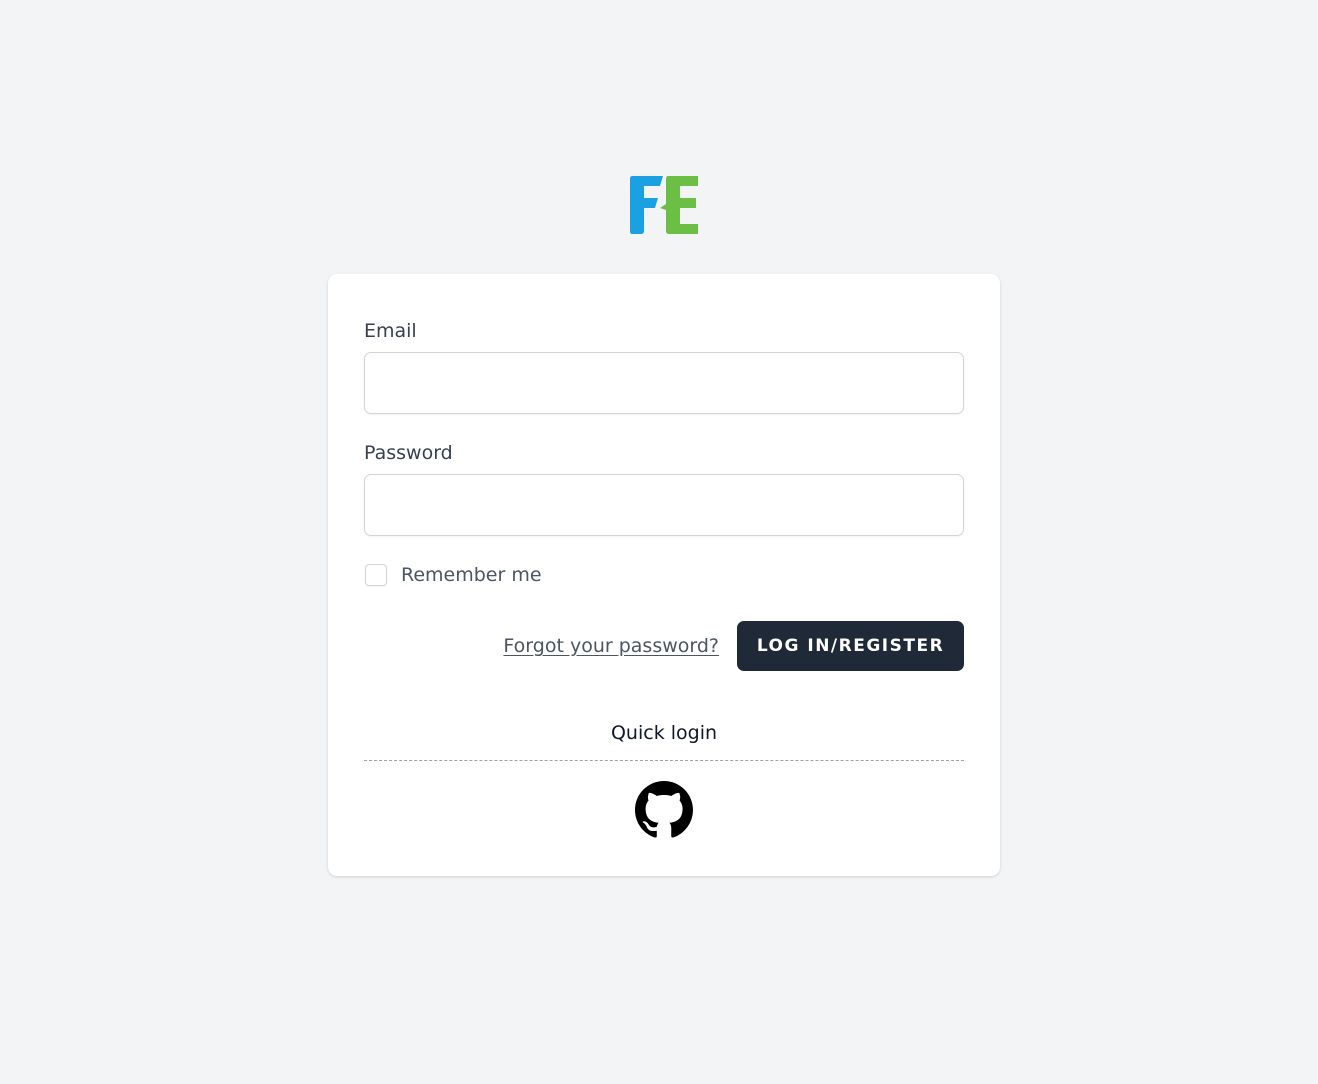  I want to click on quick-login-divider, so click(664, 760).